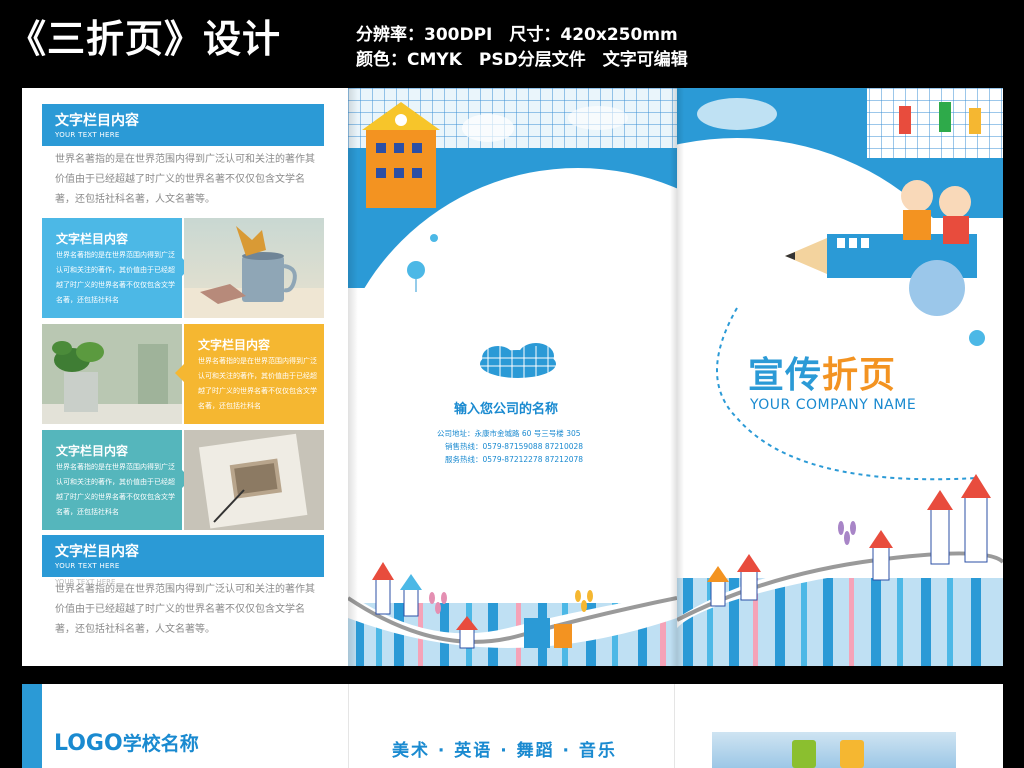  What do you see at coordinates (833, 405) in the screenshot?
I see `brand-english: YOUR COMPANY NAME` at bounding box center [833, 405].